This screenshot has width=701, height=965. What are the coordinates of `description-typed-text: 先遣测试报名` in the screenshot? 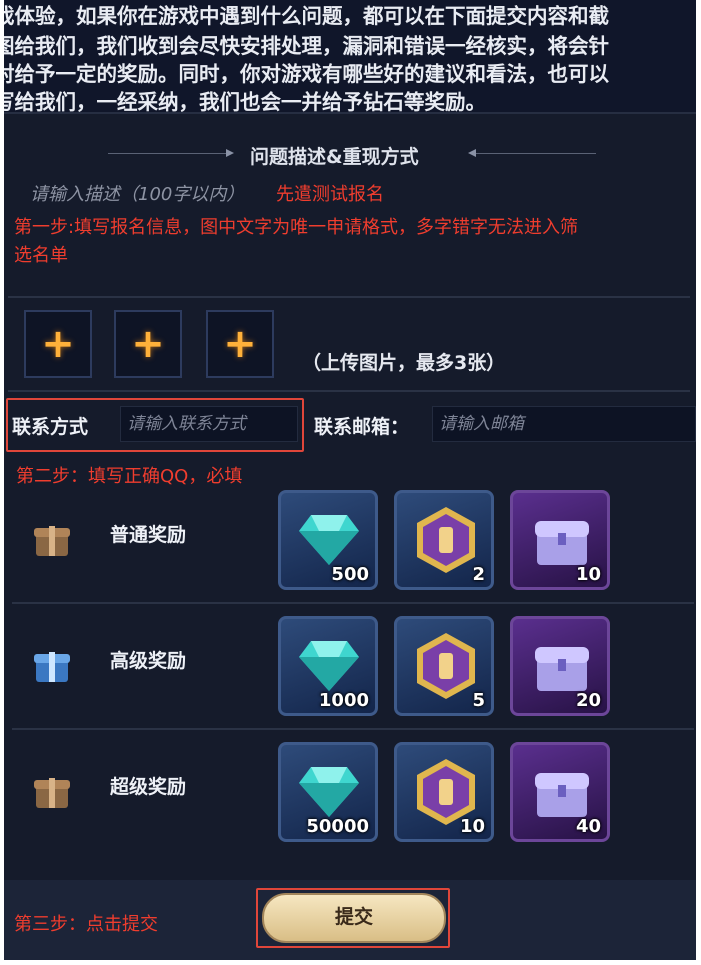 It's located at (330, 194).